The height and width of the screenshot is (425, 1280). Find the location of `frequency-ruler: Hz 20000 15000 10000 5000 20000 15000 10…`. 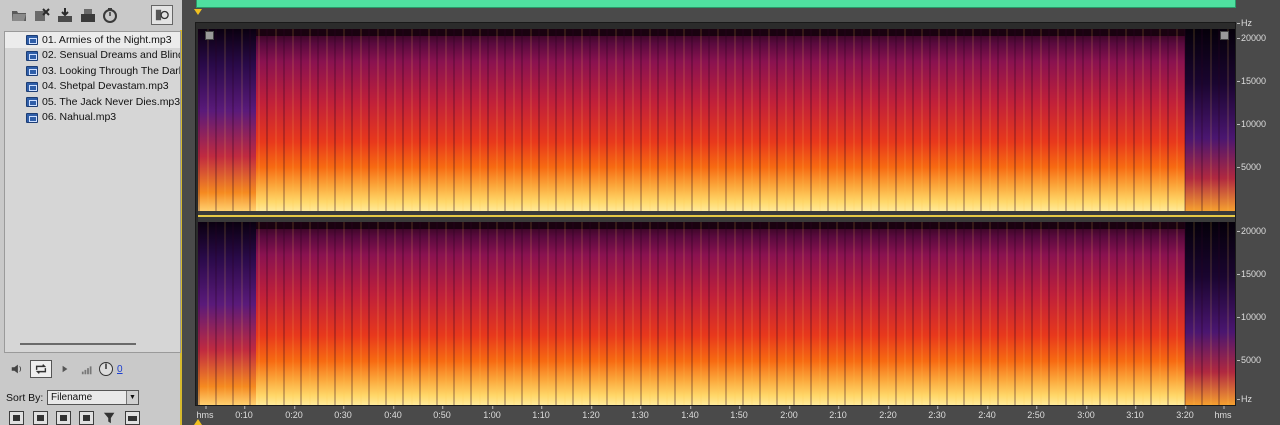

frequency-ruler: Hz 20000 15000 10000 5000 20000 15000 10… is located at coordinates (1258, 214).